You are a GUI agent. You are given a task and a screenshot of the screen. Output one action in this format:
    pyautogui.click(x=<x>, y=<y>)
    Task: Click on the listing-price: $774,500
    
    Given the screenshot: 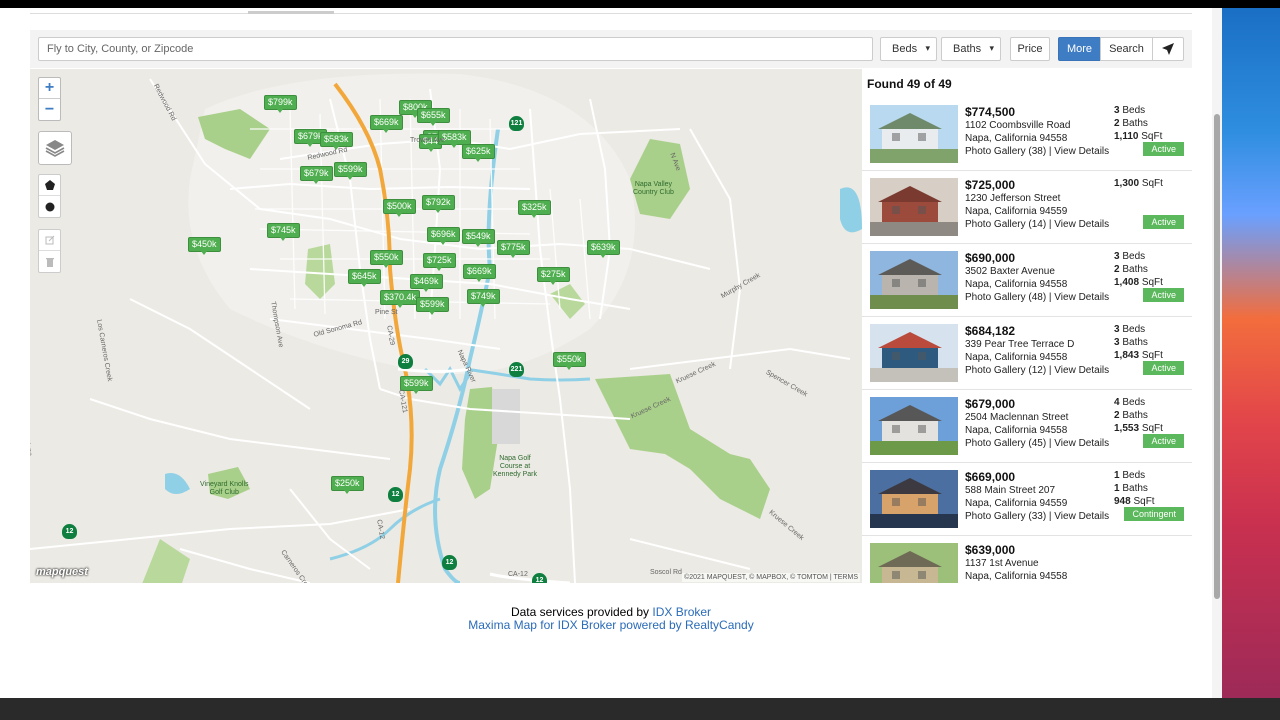 What is the action you would take?
    pyautogui.click(x=990, y=112)
    